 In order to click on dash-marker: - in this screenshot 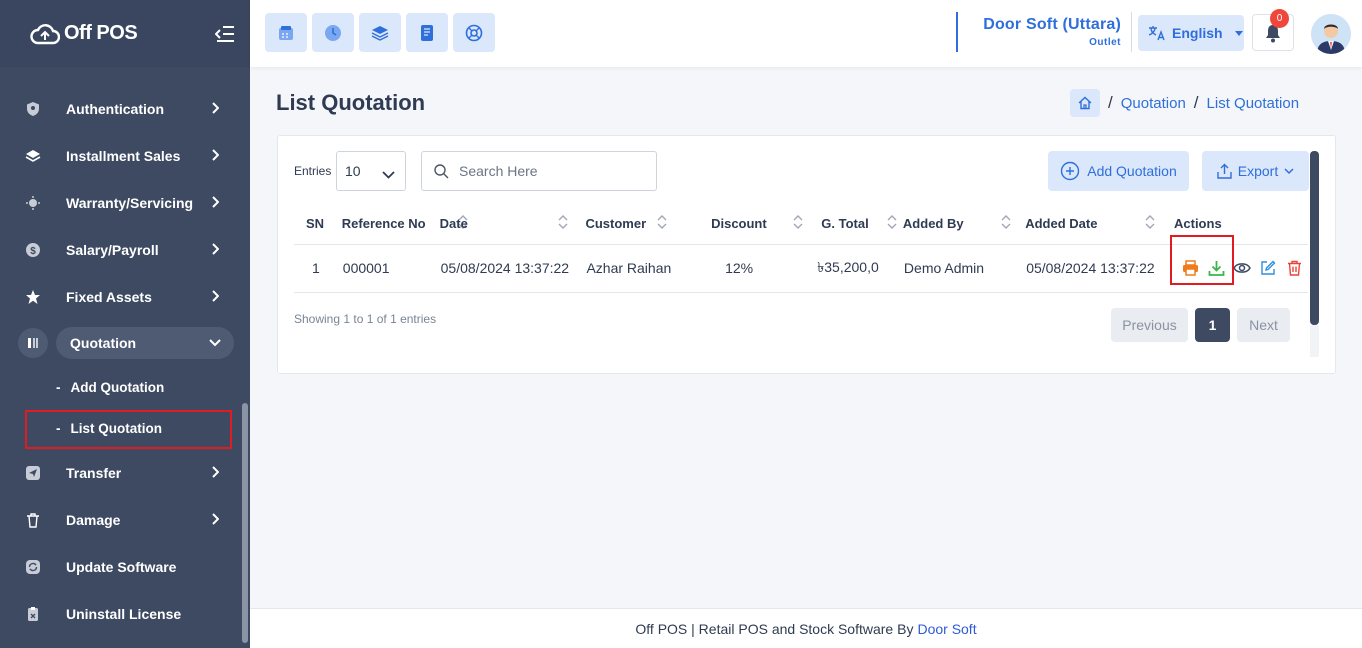, I will do `click(58, 387)`.